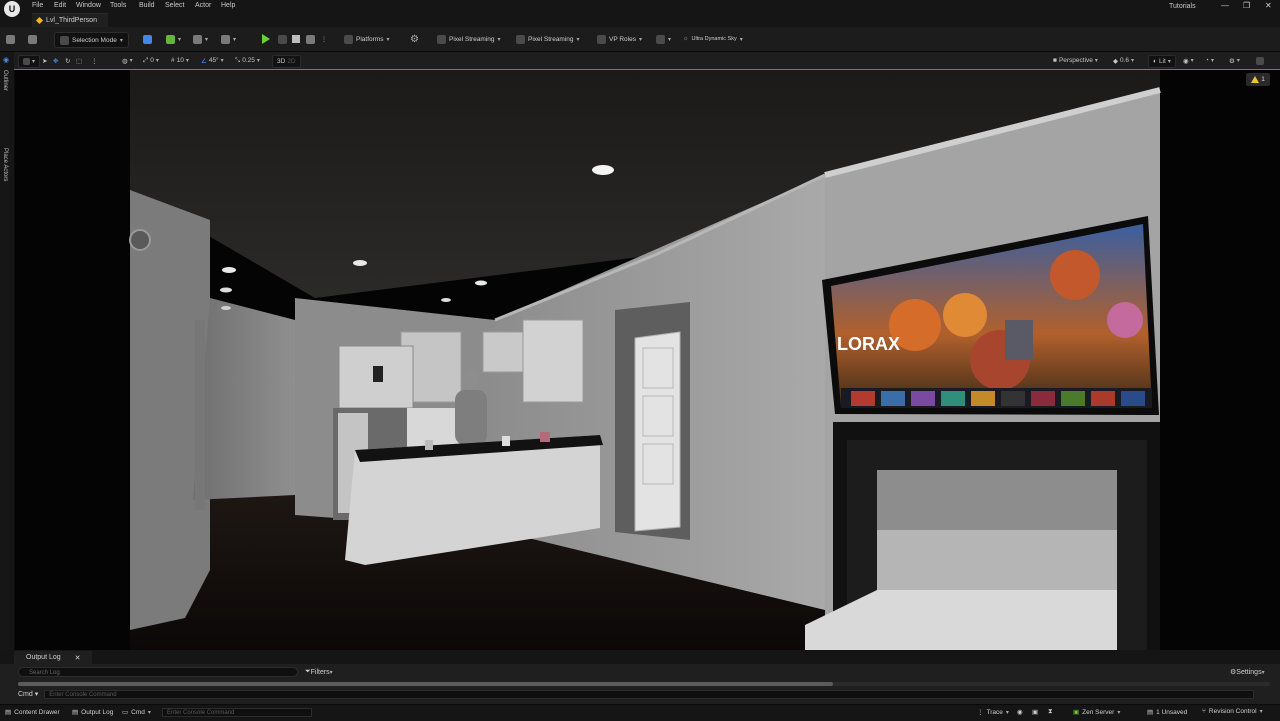 Image resolution: width=1280 pixels, height=721 pixels. What do you see at coordinates (619, 39) in the screenshot?
I see `vp-roles-dropdown: VP Roles ▾` at bounding box center [619, 39].